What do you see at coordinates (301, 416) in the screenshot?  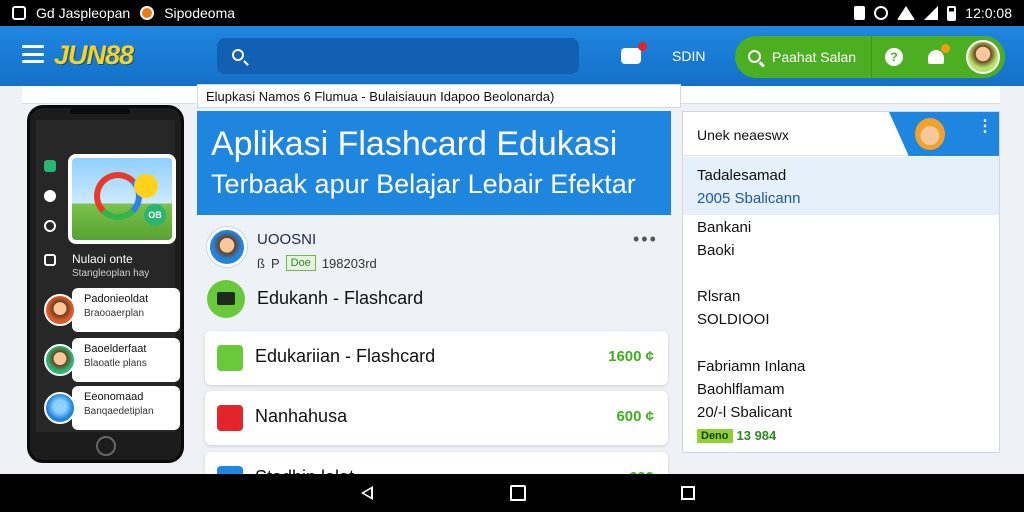 I see `list-item-label: Nanhahusa` at bounding box center [301, 416].